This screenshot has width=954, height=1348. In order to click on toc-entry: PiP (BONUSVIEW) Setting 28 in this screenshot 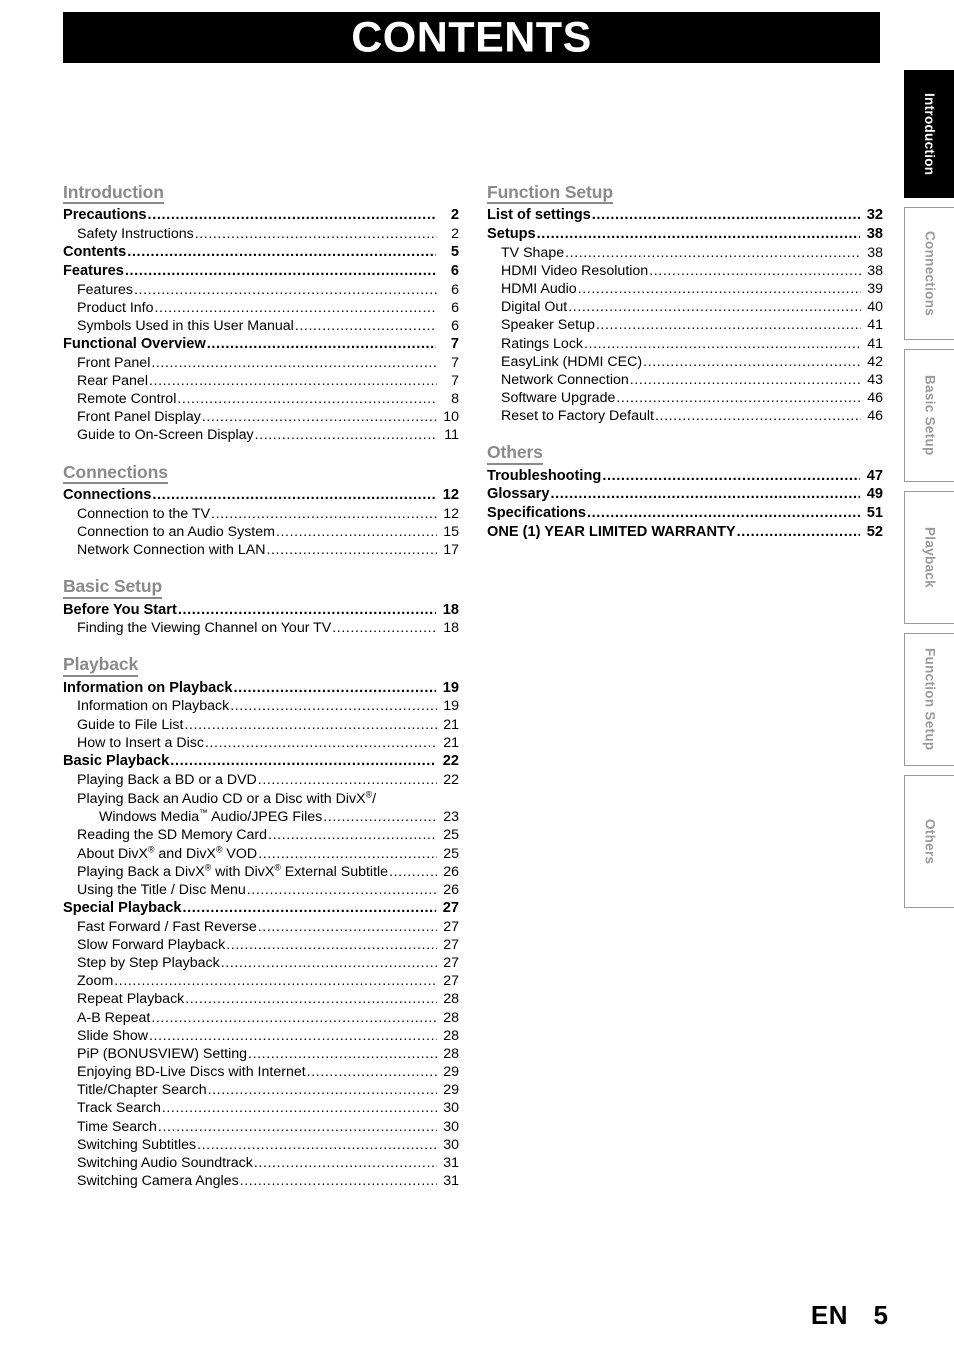, I will do `click(268, 1054)`.